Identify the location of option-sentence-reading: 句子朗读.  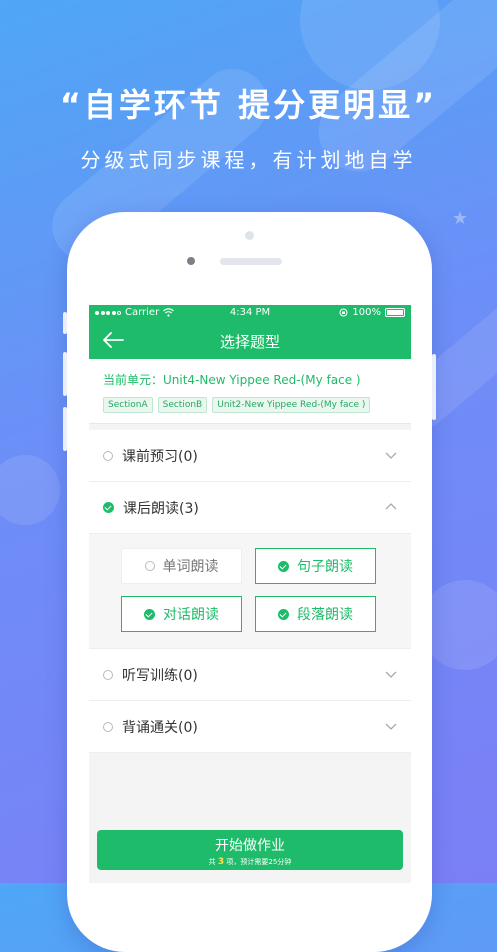
(315, 566).